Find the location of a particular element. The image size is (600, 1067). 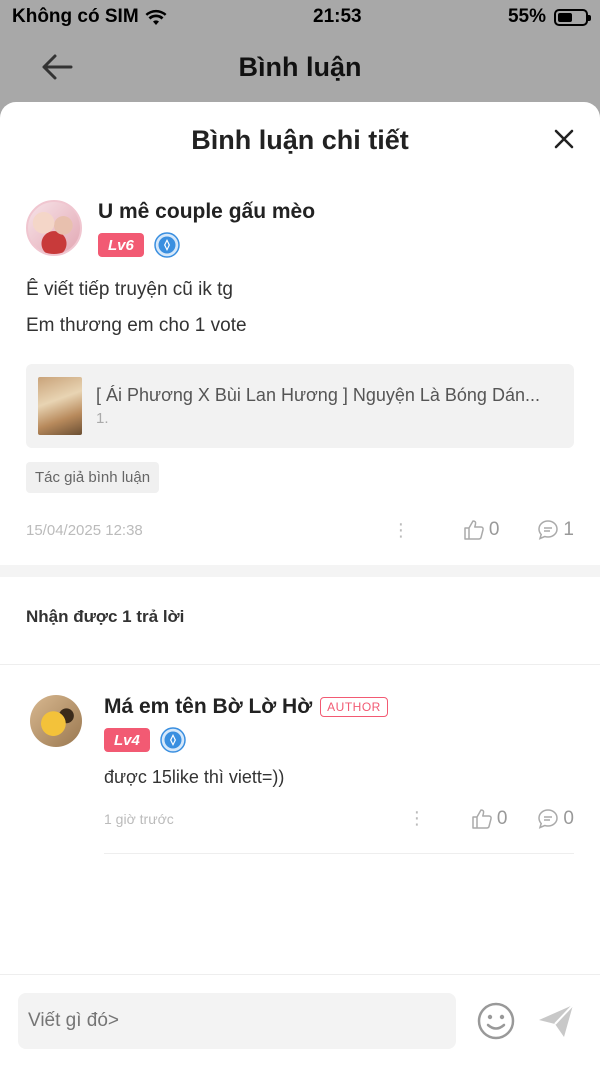

author-label-badge: AUTHOR is located at coordinates (354, 707).